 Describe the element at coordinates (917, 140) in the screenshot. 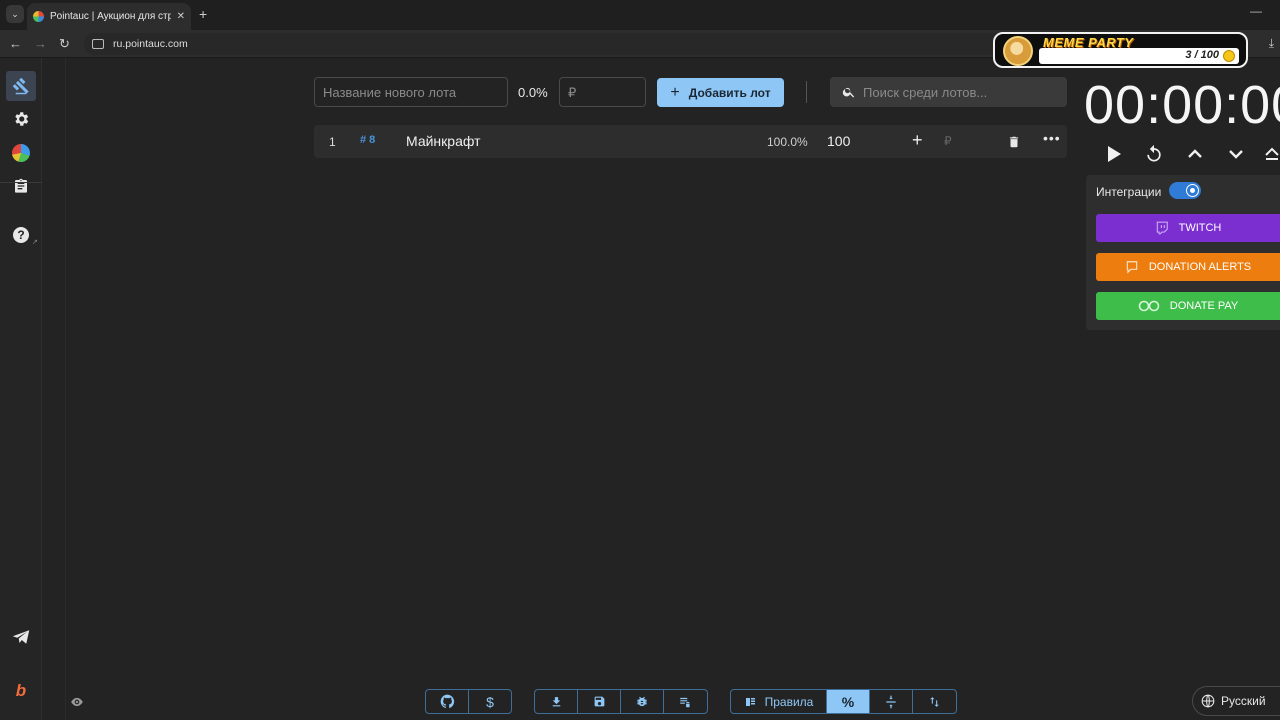

I see `lot-add-amount-button: +` at that location.